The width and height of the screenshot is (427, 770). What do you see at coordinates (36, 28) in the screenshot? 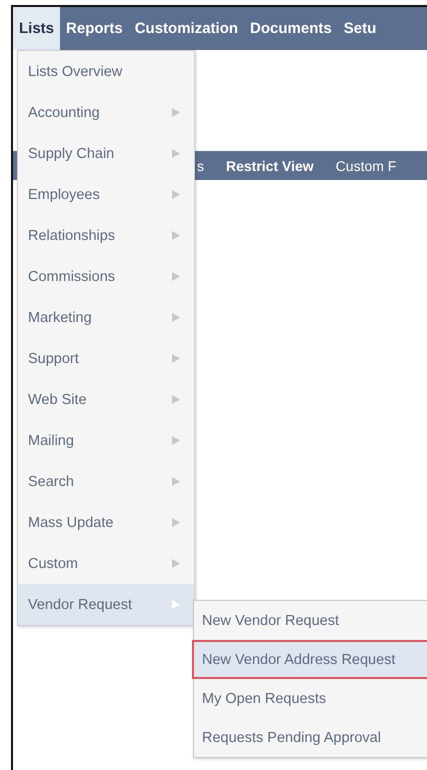
I see `nav-tab: Lists` at bounding box center [36, 28].